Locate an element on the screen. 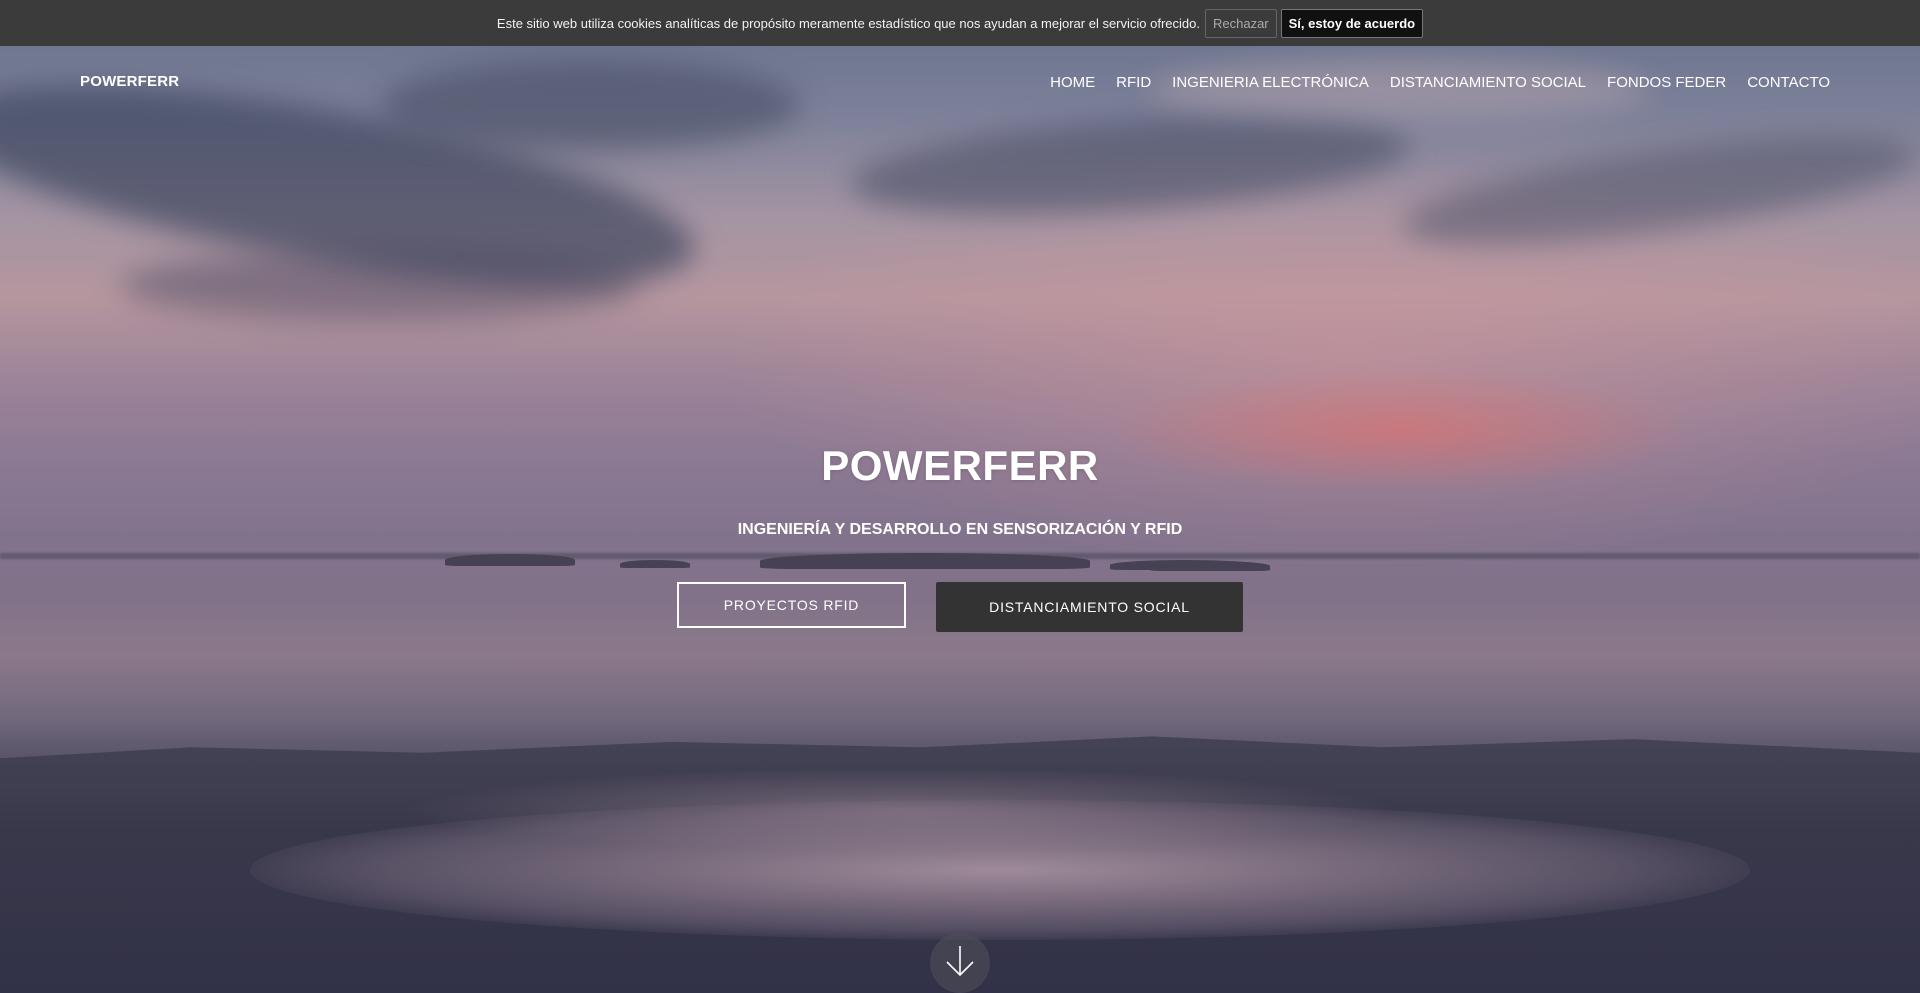 The height and width of the screenshot is (993, 1920). scroll-down-button is located at coordinates (960, 963).